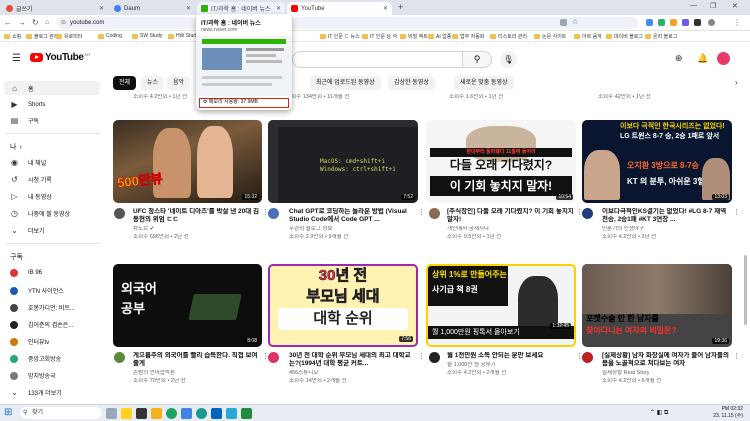 This screenshot has height=421, width=750. I want to click on home-button-icon: ⌂, so click(47, 23).